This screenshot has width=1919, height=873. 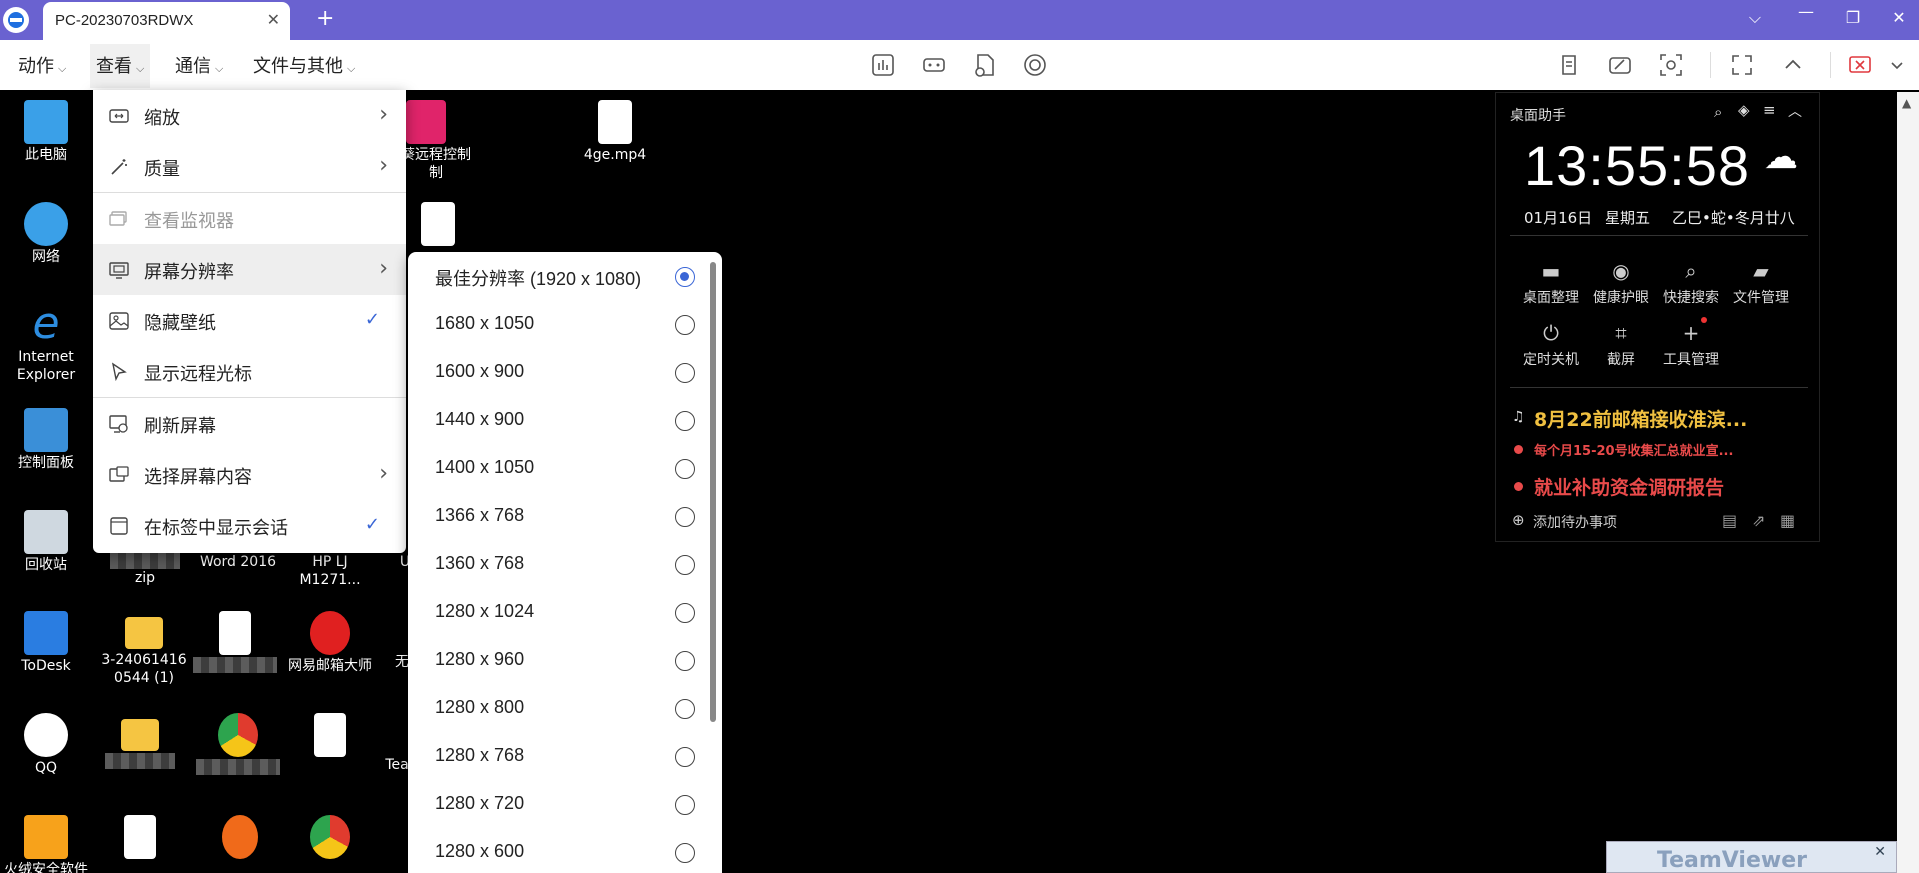 I want to click on tab-list-chevron-icon: ⌵, so click(x=1755, y=18).